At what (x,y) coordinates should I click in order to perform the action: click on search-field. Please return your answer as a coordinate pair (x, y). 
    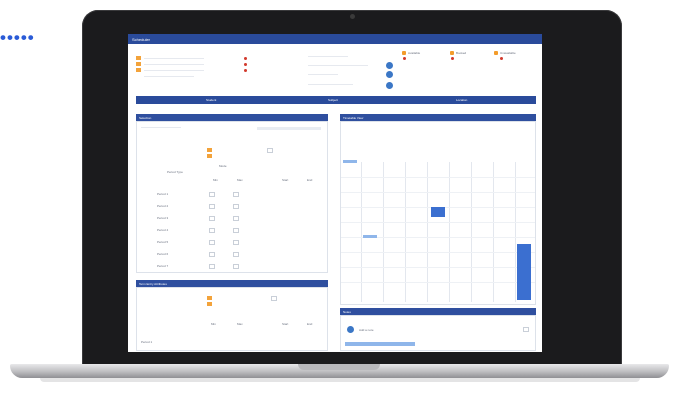
    Looking at the image, I should click on (161, 127).